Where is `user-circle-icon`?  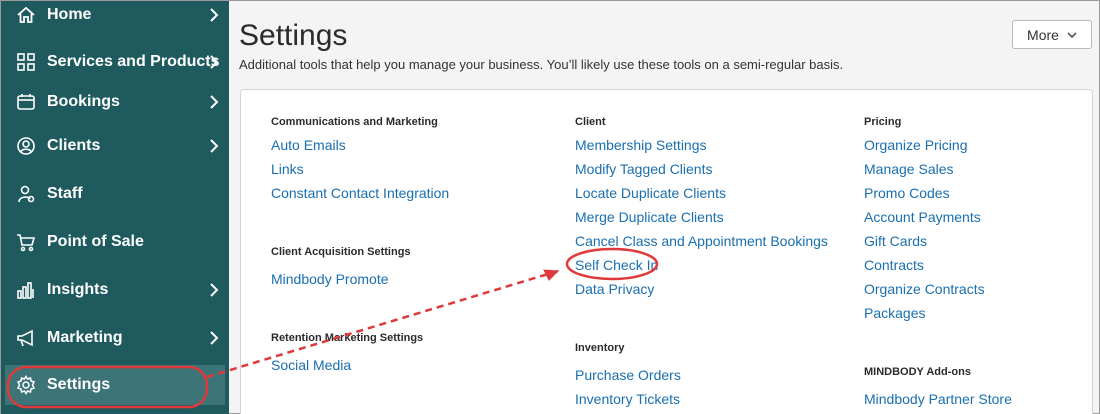
user-circle-icon is located at coordinates (26, 146).